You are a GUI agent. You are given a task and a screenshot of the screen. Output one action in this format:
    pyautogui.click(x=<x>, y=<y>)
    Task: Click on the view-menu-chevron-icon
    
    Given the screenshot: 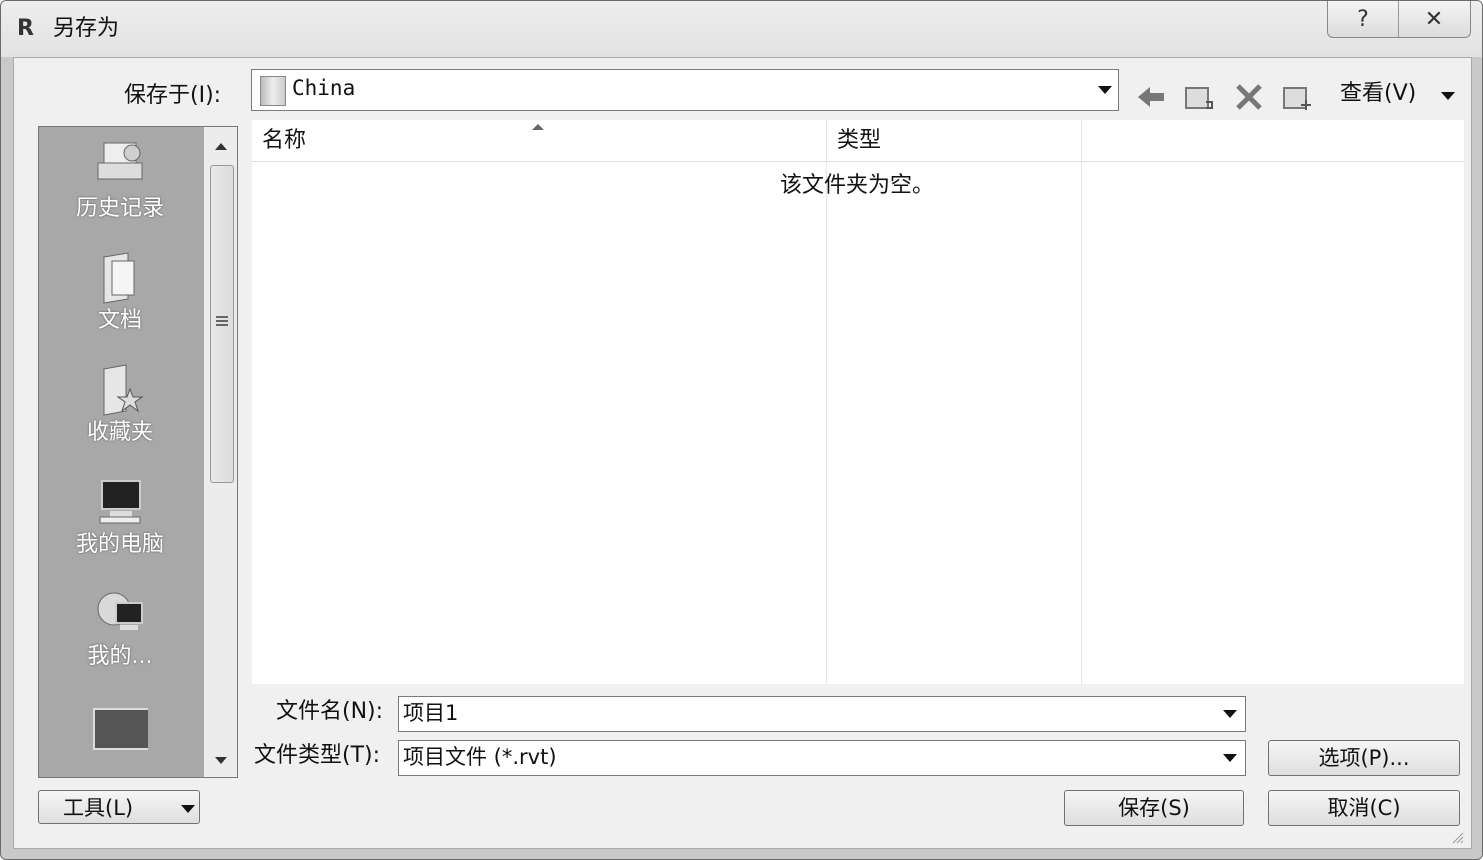 What is the action you would take?
    pyautogui.click(x=1448, y=96)
    